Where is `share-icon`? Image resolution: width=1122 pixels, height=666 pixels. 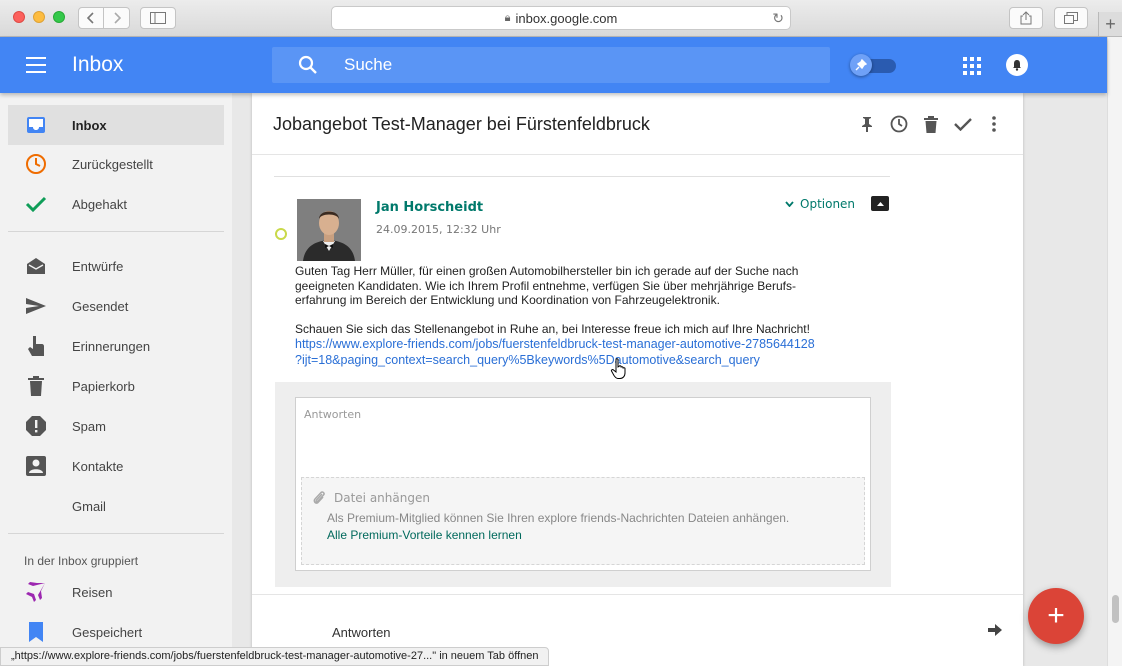 share-icon is located at coordinates (1026, 18).